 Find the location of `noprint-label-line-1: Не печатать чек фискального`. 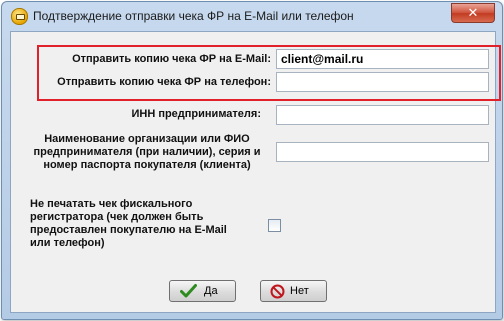

noprint-label-line-1: Не печатать чек фискального is located at coordinates (111, 204).